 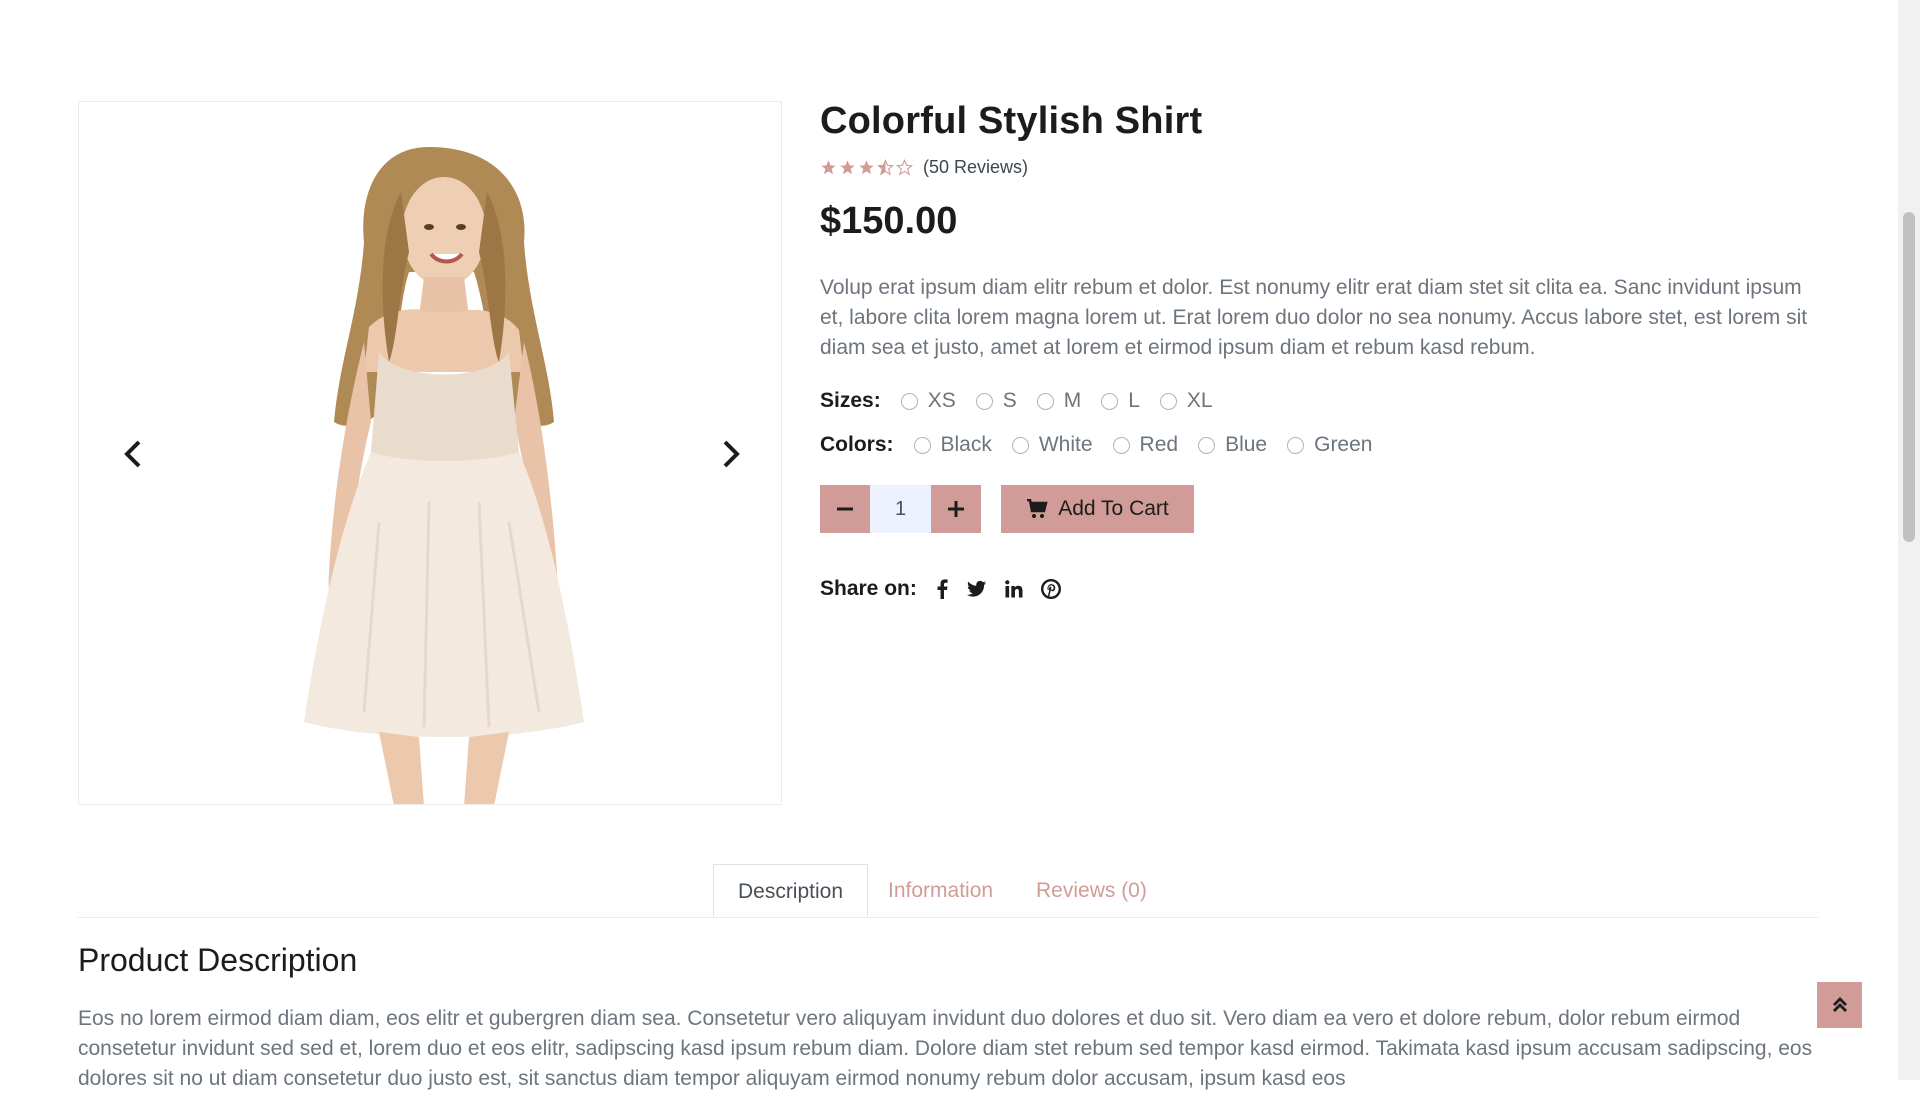 I want to click on color-option-green: Green, so click(x=1329, y=445).